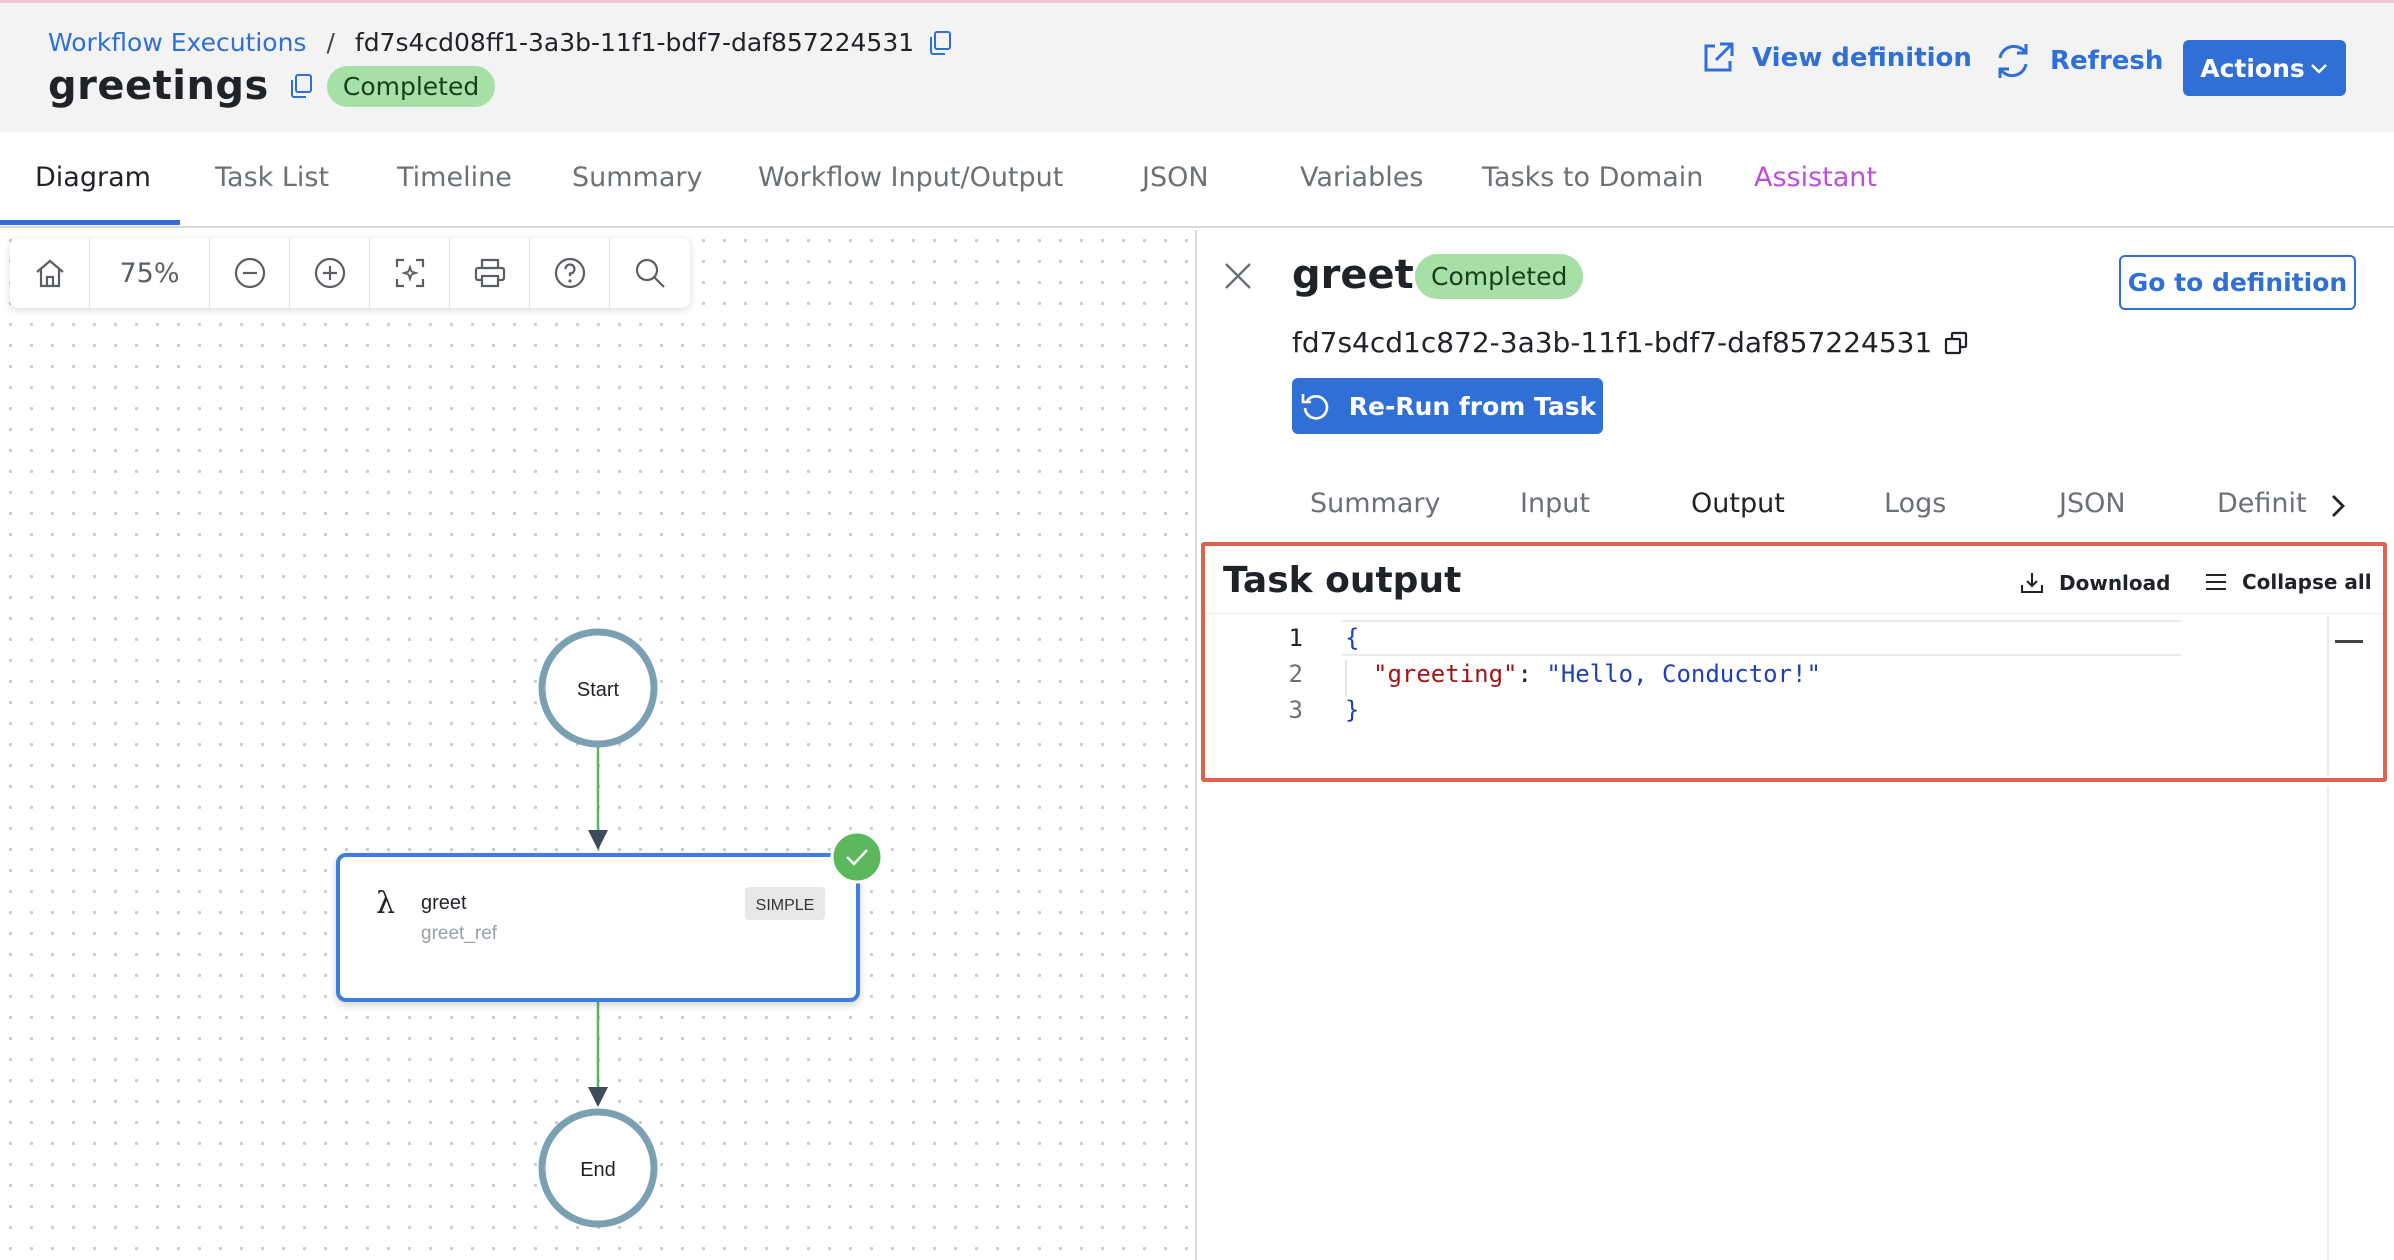 The height and width of the screenshot is (1260, 2394). What do you see at coordinates (2349, 641) in the screenshot?
I see `minimap-indicator` at bounding box center [2349, 641].